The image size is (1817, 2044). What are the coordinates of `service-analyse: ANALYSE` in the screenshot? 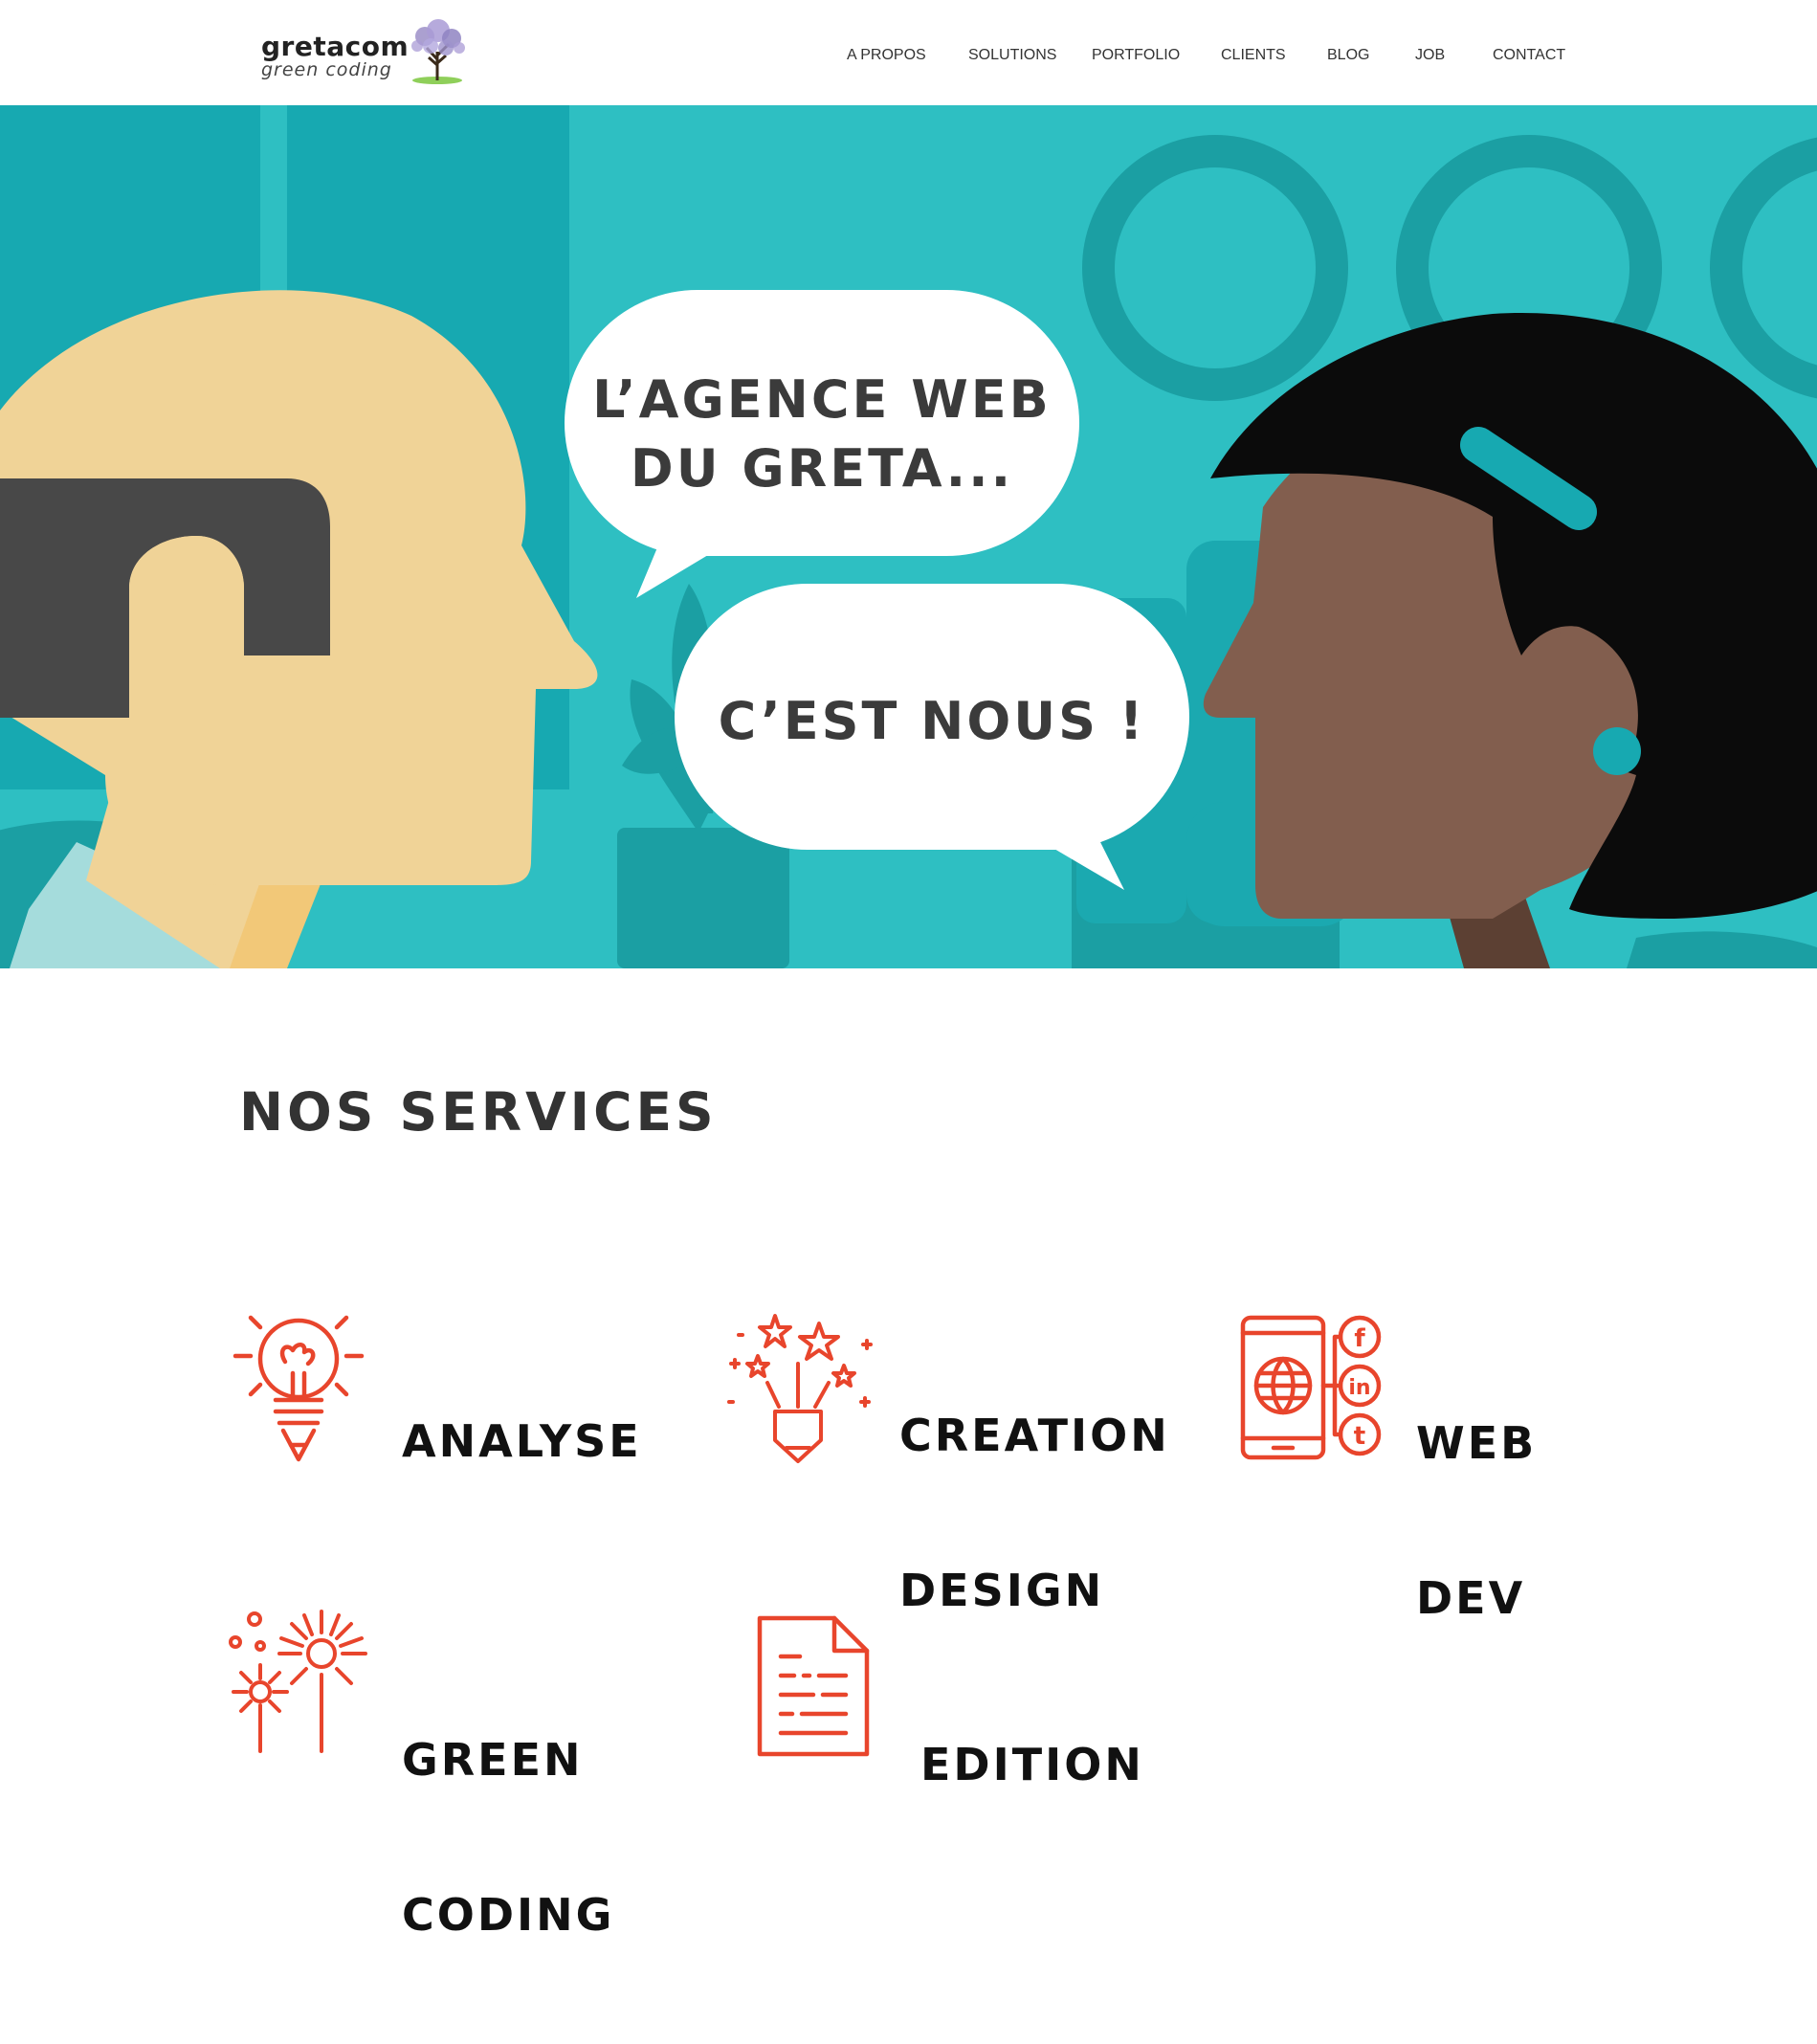 It's located at (441, 1387).